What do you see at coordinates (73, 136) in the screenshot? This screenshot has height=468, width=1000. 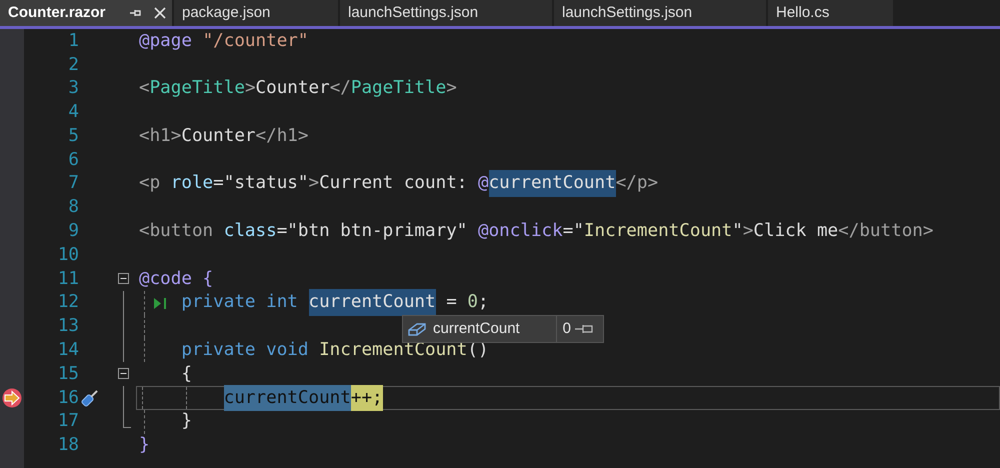 I see `line-number: 5` at bounding box center [73, 136].